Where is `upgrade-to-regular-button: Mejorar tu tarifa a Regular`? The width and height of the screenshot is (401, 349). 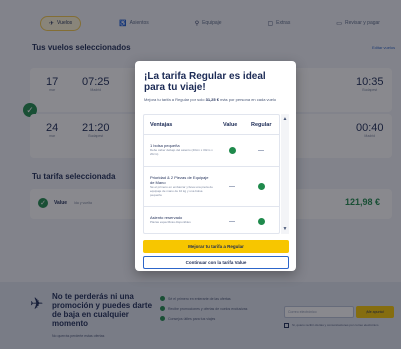 upgrade-to-regular-button: Mejorar tu tarifa a Regular is located at coordinates (216, 246).